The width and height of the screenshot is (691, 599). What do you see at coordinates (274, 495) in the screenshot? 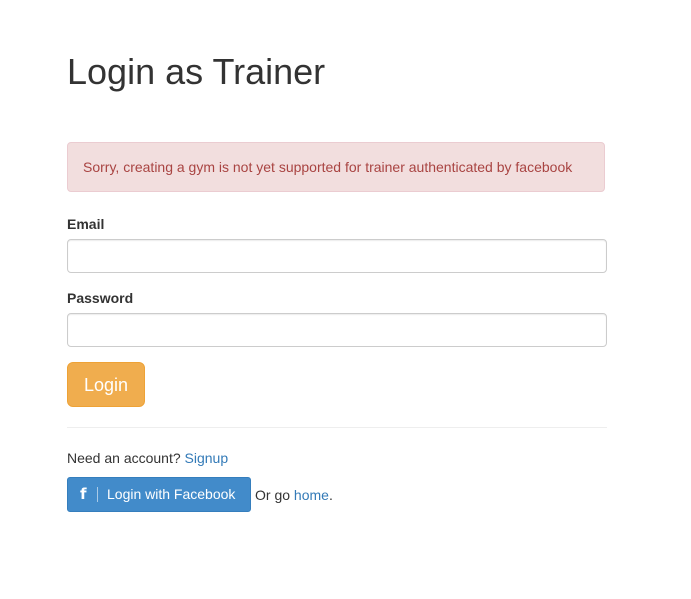
I see `home-prefix: Or go` at bounding box center [274, 495].